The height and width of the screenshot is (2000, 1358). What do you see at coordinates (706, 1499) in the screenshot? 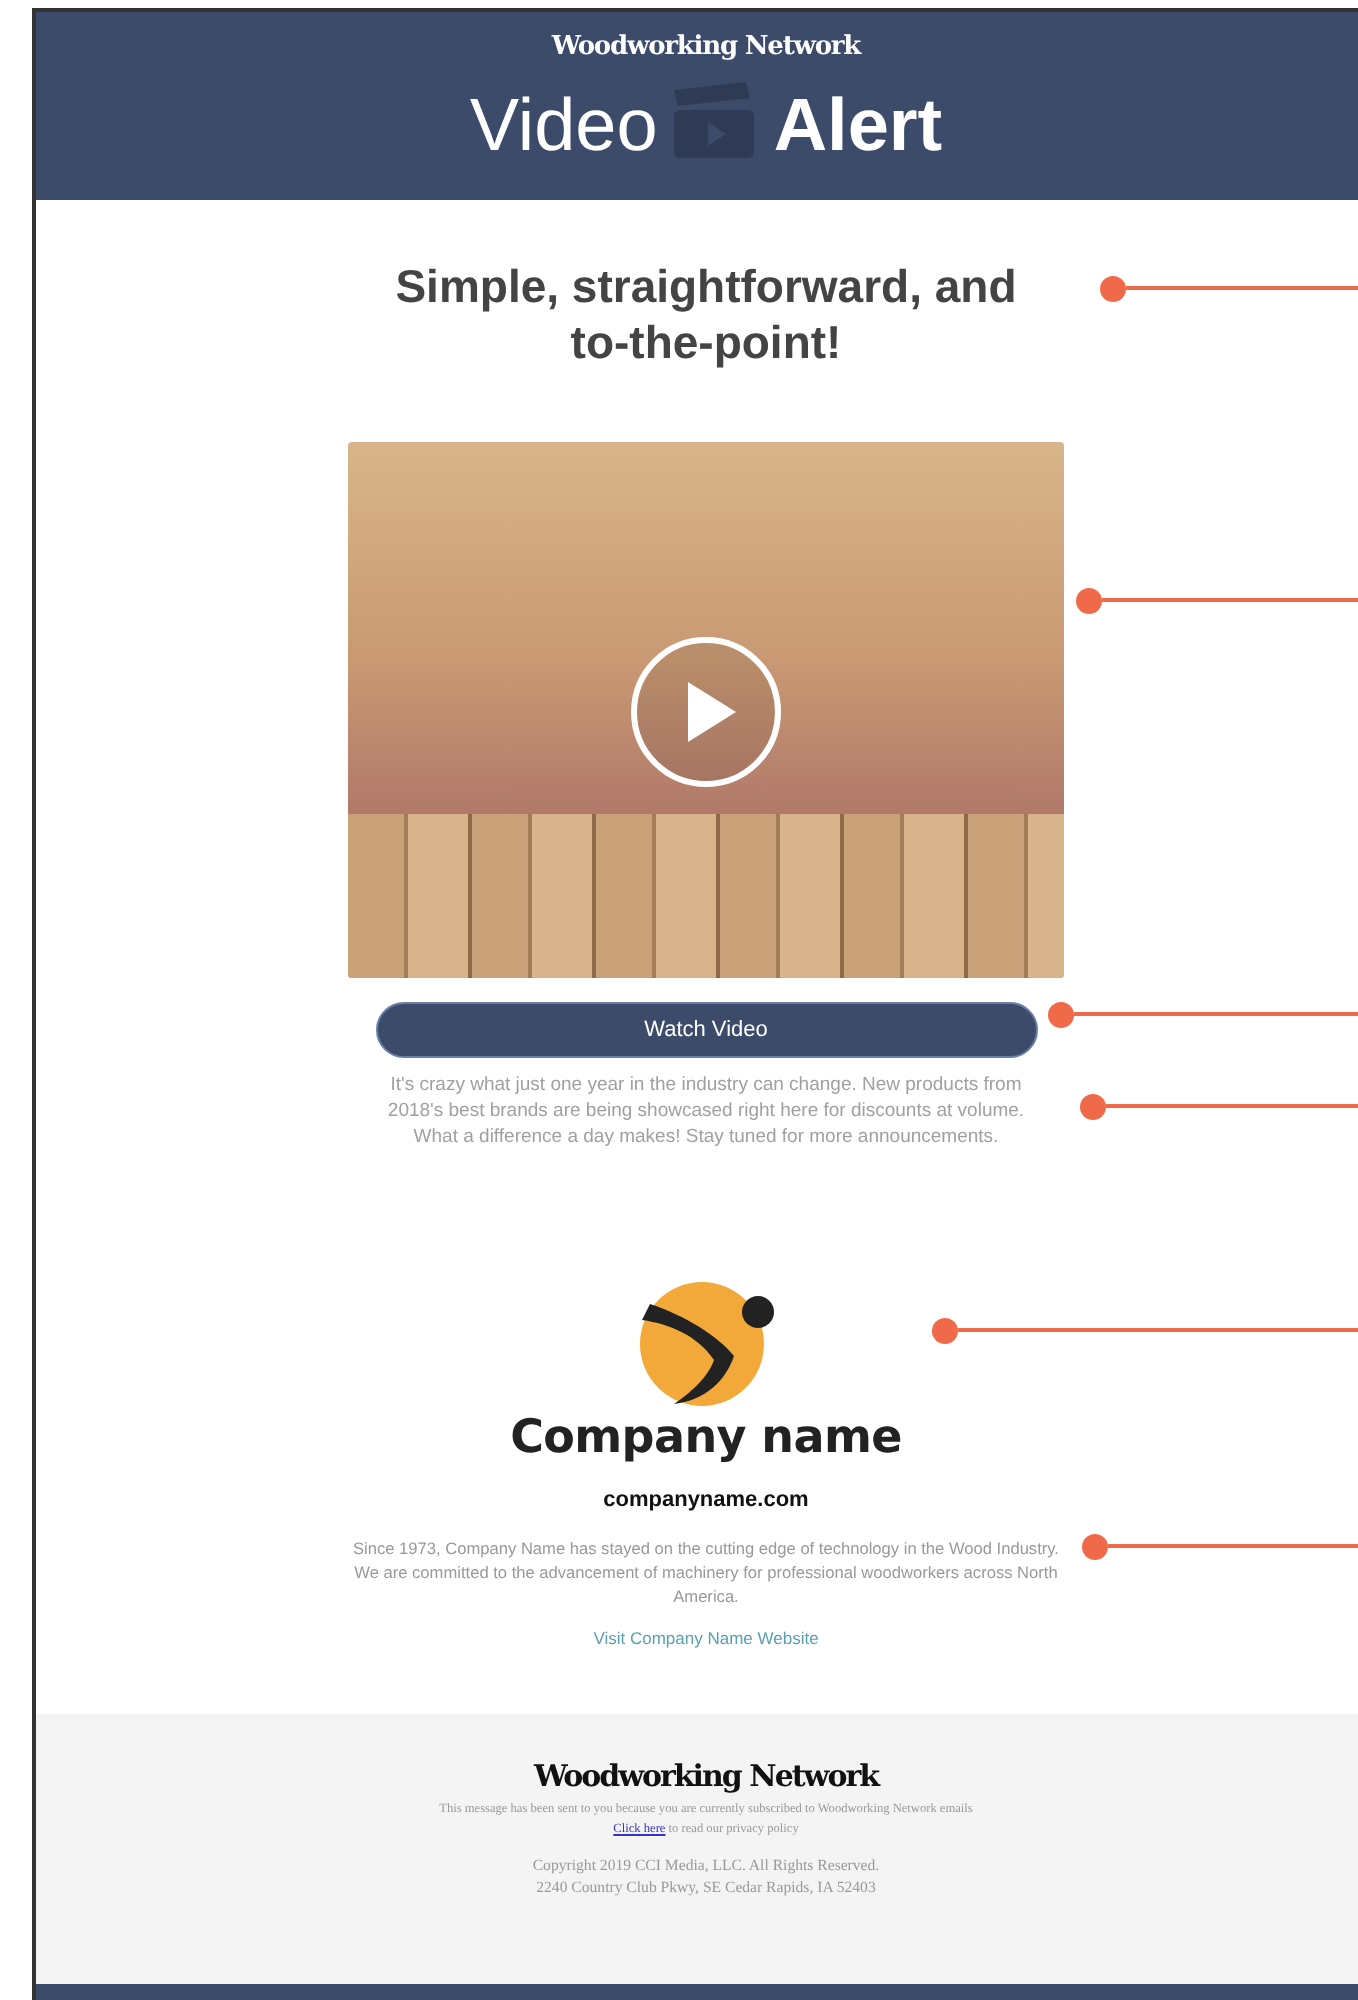
I see `company-domain: companyname.com` at bounding box center [706, 1499].